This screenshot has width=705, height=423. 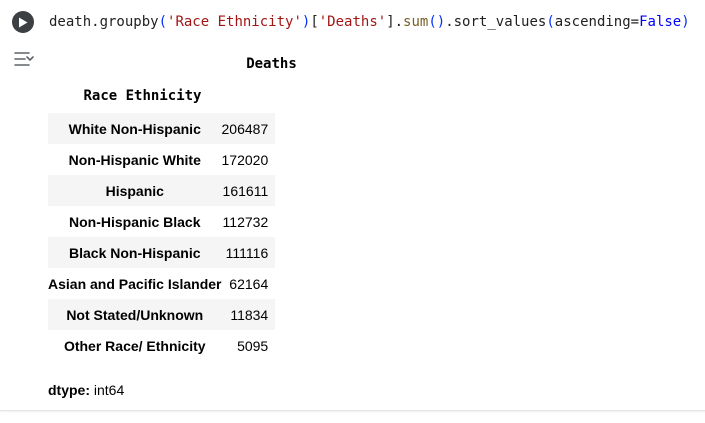 What do you see at coordinates (135, 314) in the screenshot?
I see `row-label: Not Stated/Unknown` at bounding box center [135, 314].